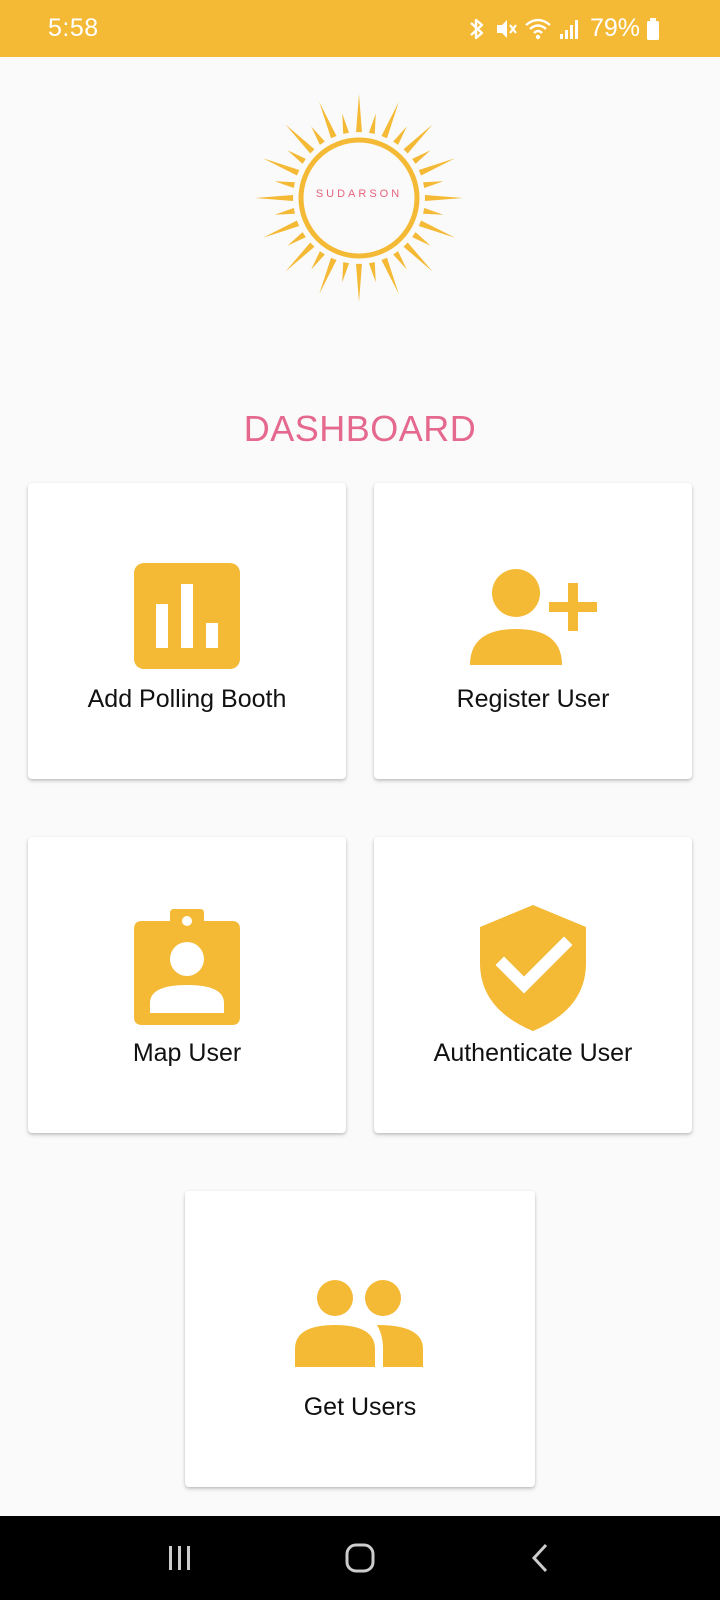  What do you see at coordinates (533, 1053) in the screenshot?
I see `card-label: Authenticate User` at bounding box center [533, 1053].